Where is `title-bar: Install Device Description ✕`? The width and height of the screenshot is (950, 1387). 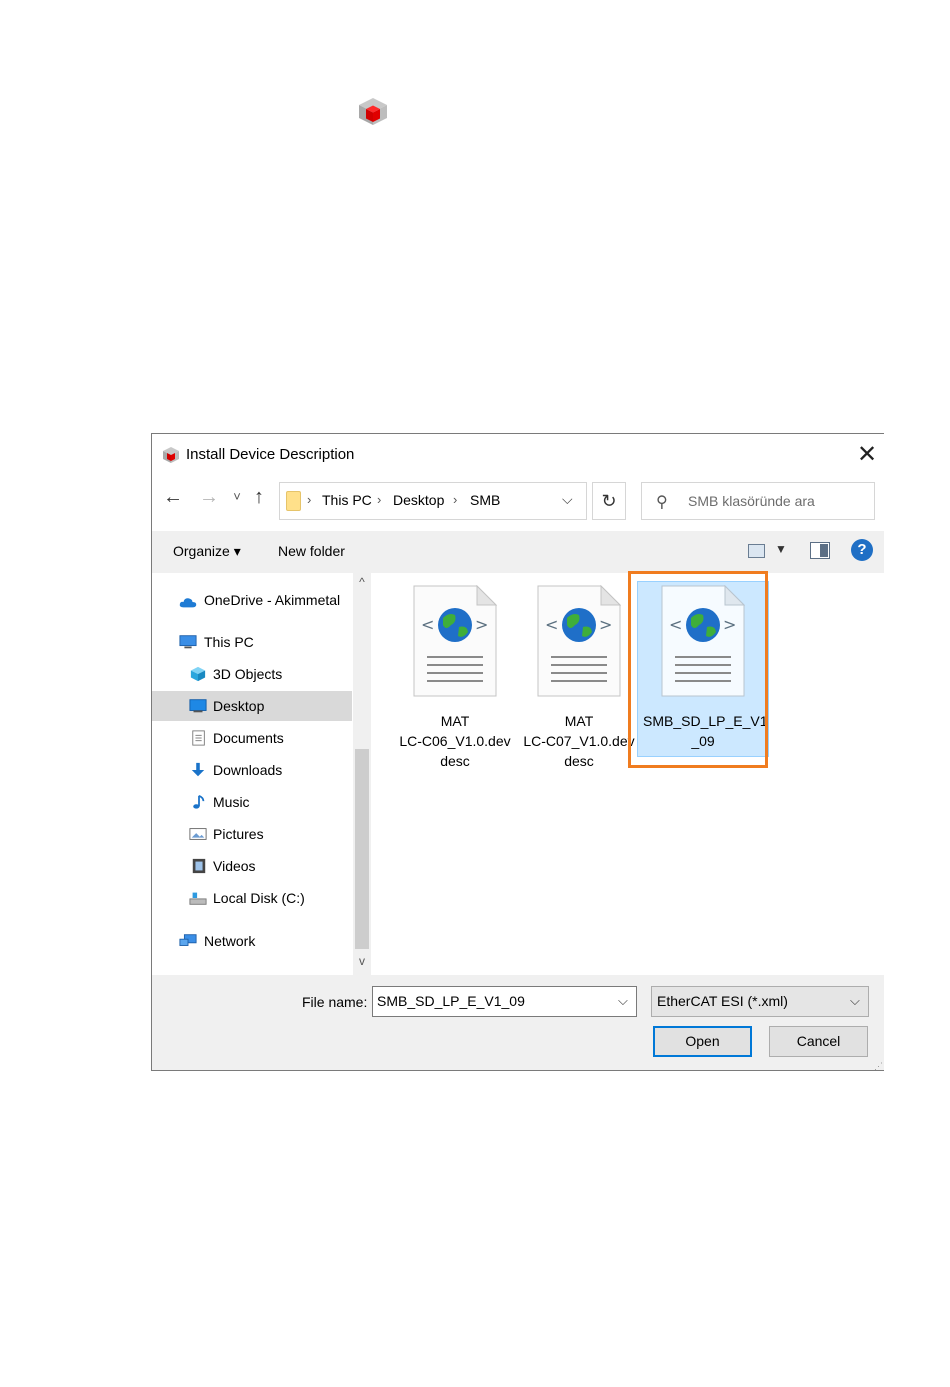
title-bar: Install Device Description ✕ is located at coordinates (518, 455).